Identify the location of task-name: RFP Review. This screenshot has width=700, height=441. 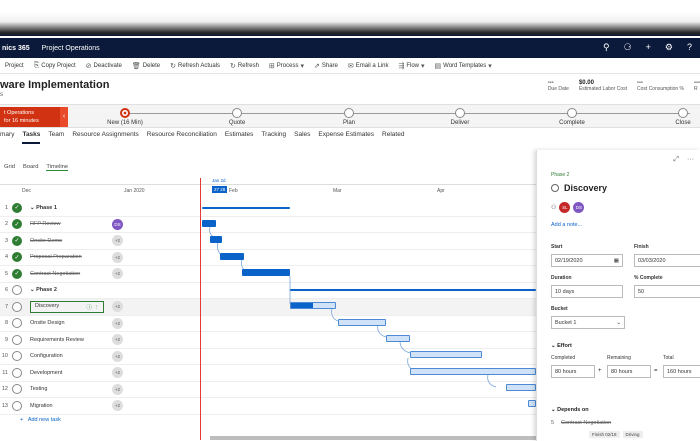
(45, 224).